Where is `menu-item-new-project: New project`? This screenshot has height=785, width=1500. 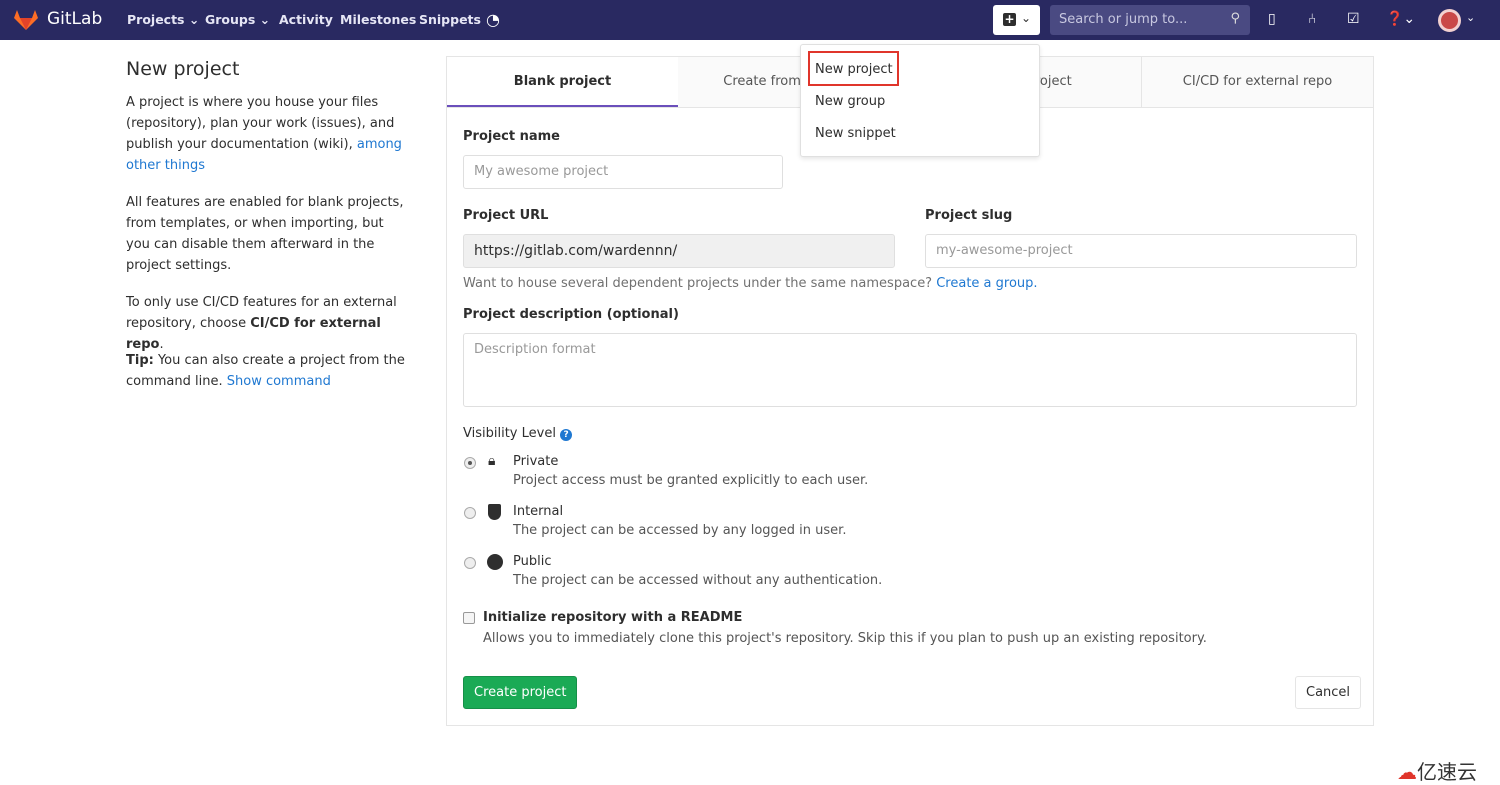 menu-item-new-project: New project is located at coordinates (854, 69).